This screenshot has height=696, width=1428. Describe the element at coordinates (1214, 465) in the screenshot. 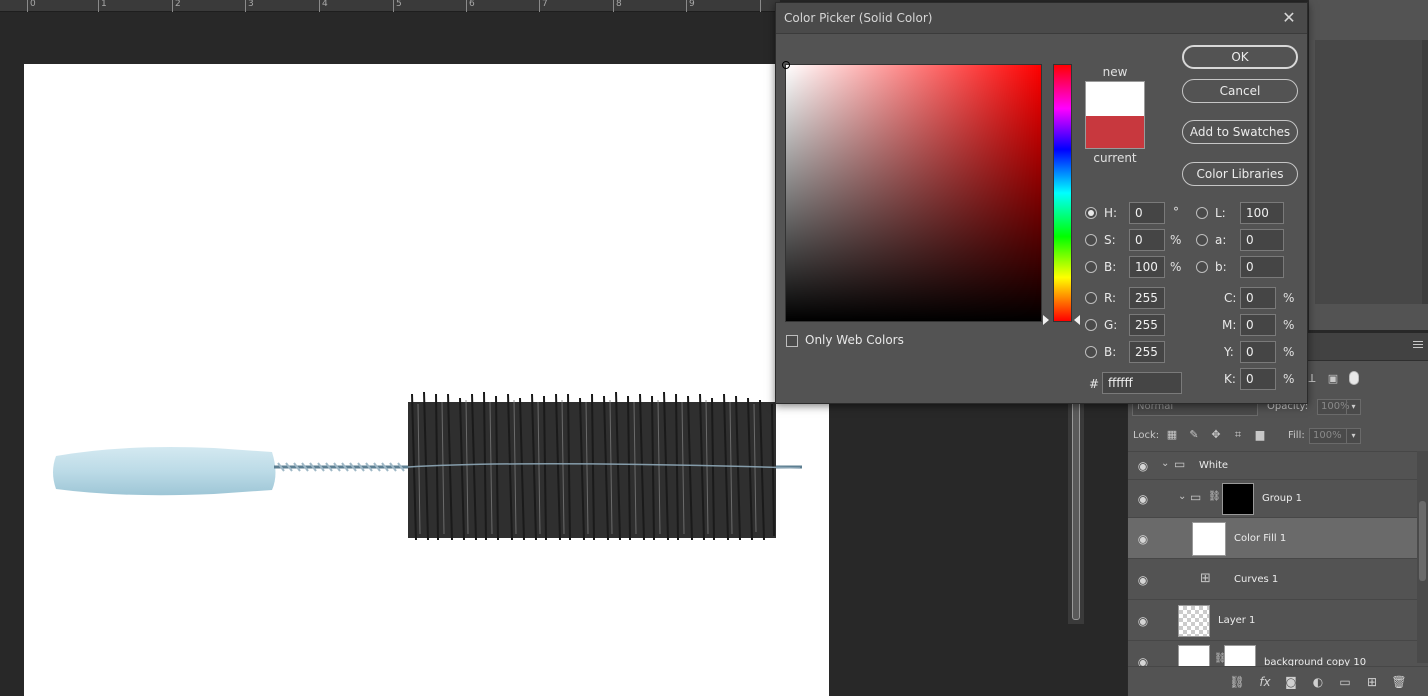

I see `layer-name: White` at that location.